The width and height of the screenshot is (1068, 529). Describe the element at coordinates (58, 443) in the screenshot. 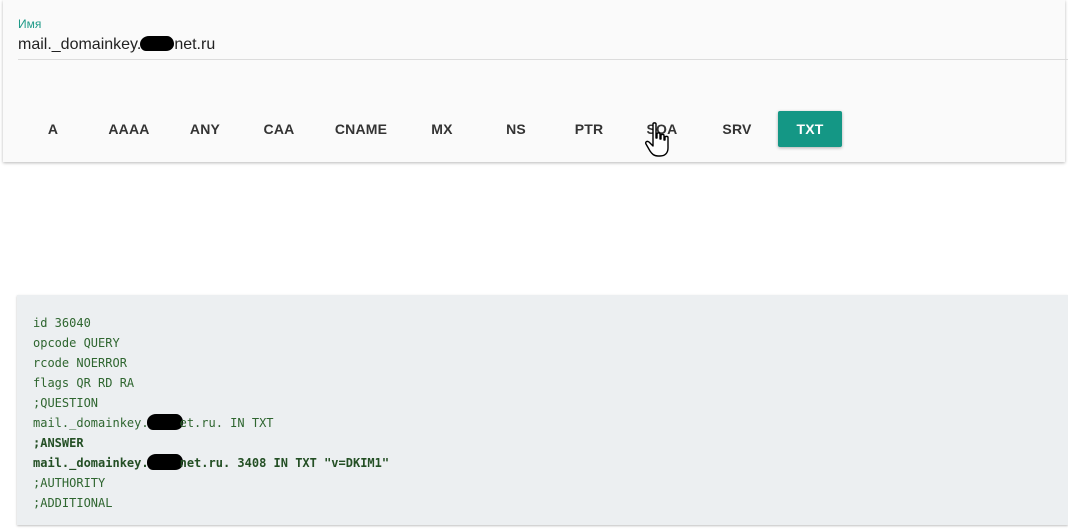

I see `response-line-answer-header: ;ANSWER` at that location.